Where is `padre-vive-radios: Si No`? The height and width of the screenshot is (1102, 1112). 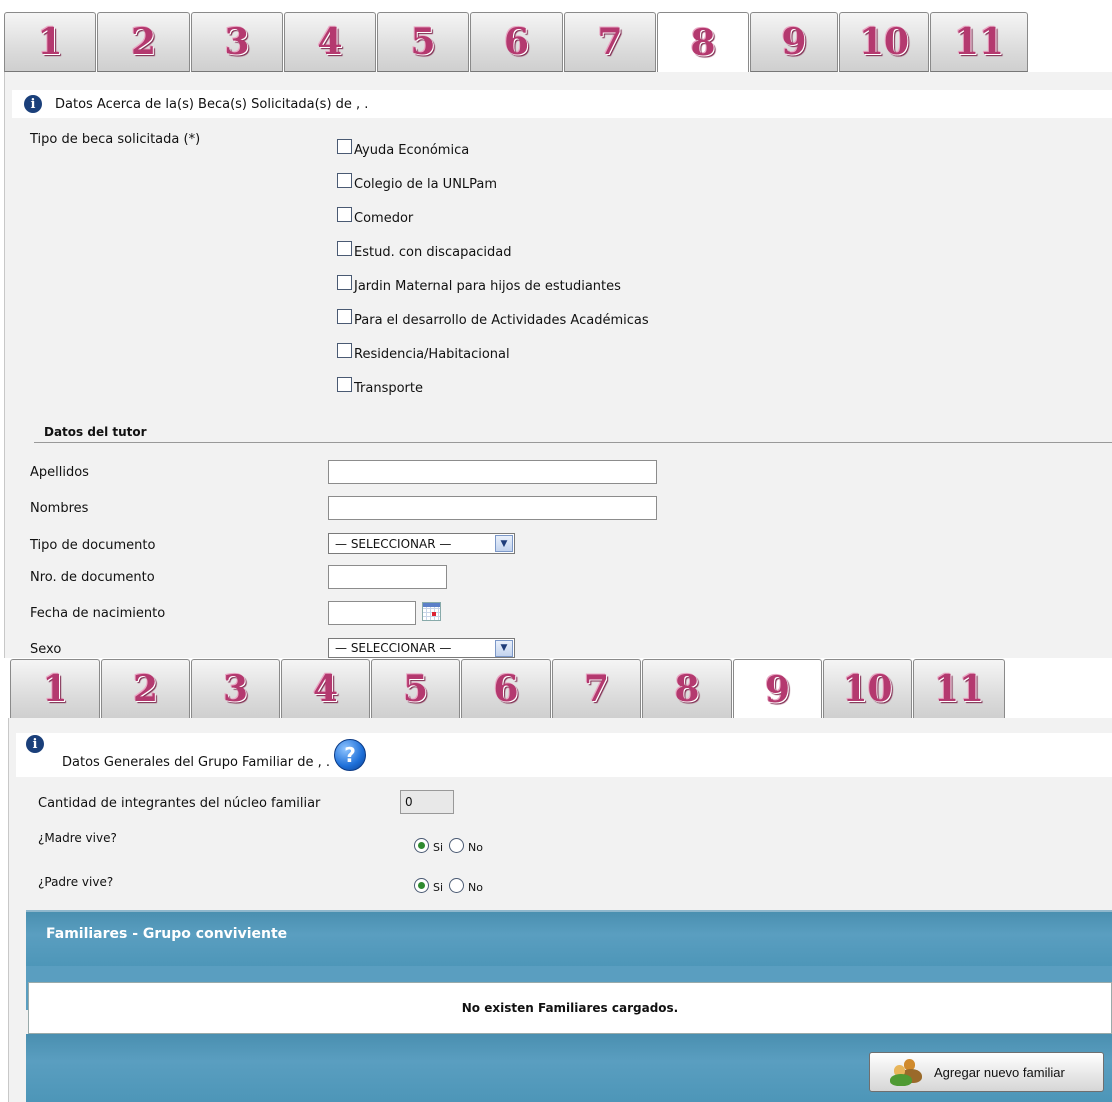 padre-vive-radios: Si No is located at coordinates (451, 886).